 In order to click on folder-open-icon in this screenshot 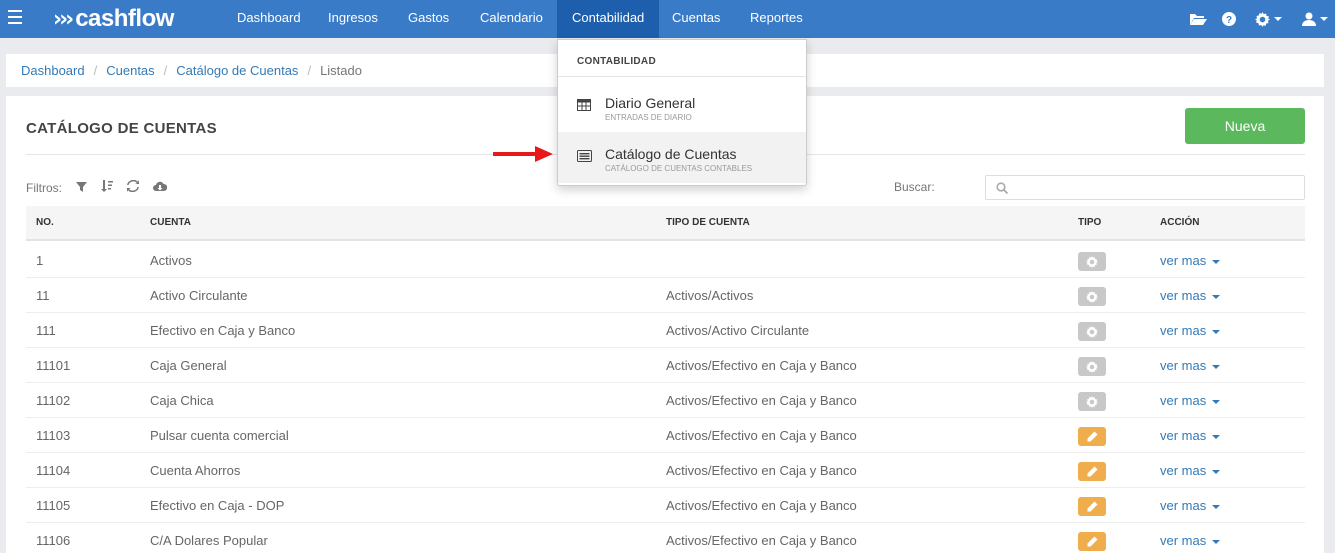, I will do `click(1198, 19)`.